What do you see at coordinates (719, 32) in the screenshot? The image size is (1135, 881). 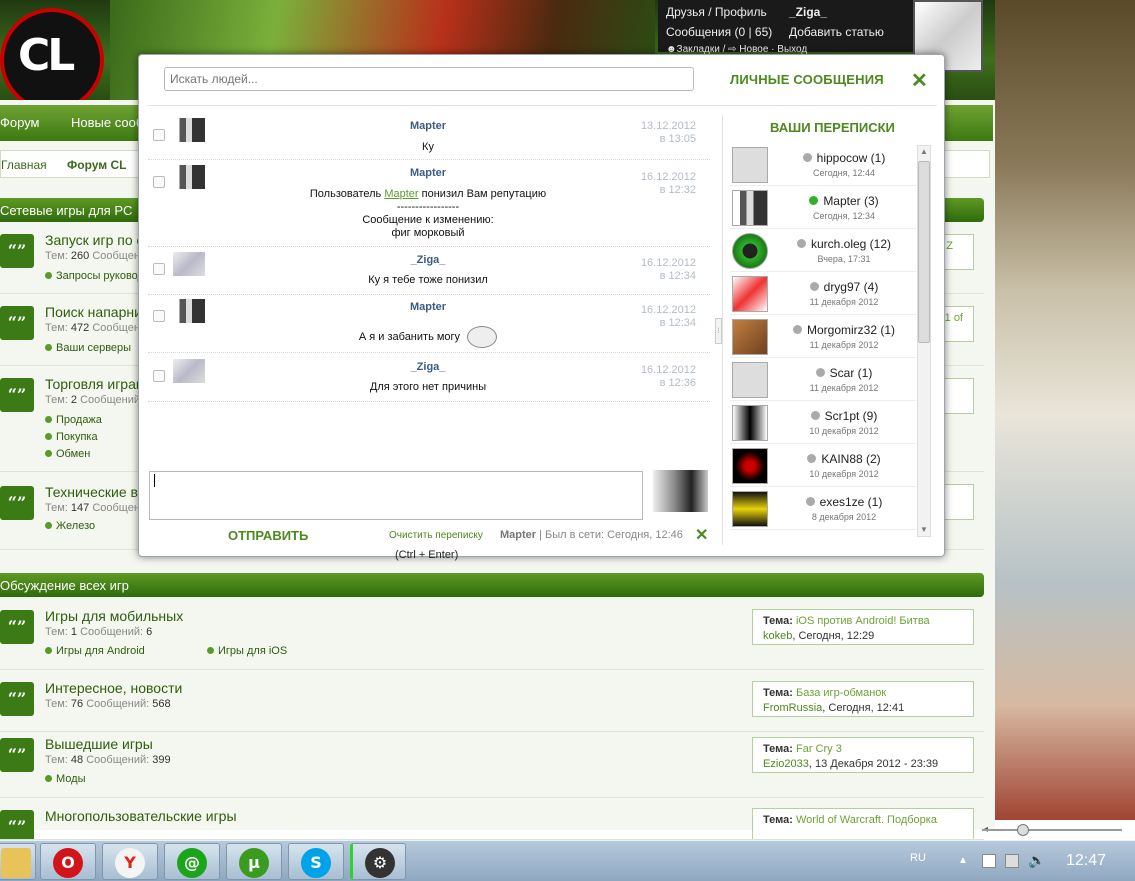 I see `messages-link: Сообщения (0 | 65)` at bounding box center [719, 32].